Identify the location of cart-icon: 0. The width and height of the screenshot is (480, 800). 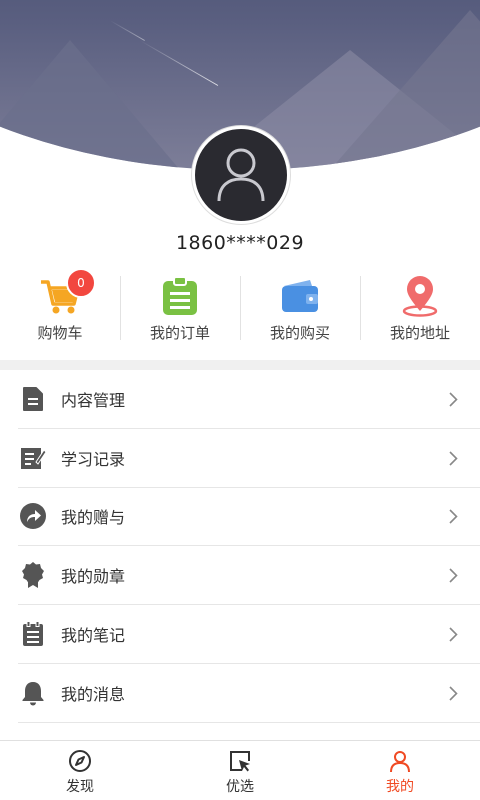
(66, 293).